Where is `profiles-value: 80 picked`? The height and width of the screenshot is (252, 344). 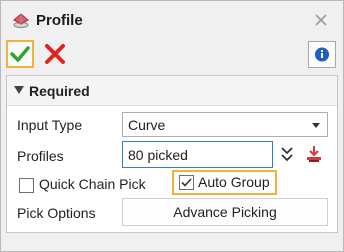 profiles-value: 80 picked is located at coordinates (158, 155).